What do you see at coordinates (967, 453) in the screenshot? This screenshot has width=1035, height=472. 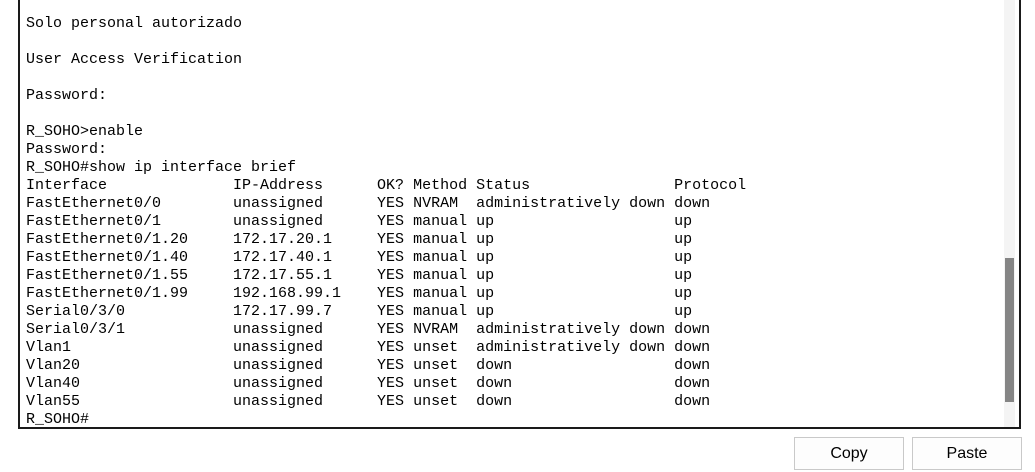 I see `paste-button: Paste` at bounding box center [967, 453].